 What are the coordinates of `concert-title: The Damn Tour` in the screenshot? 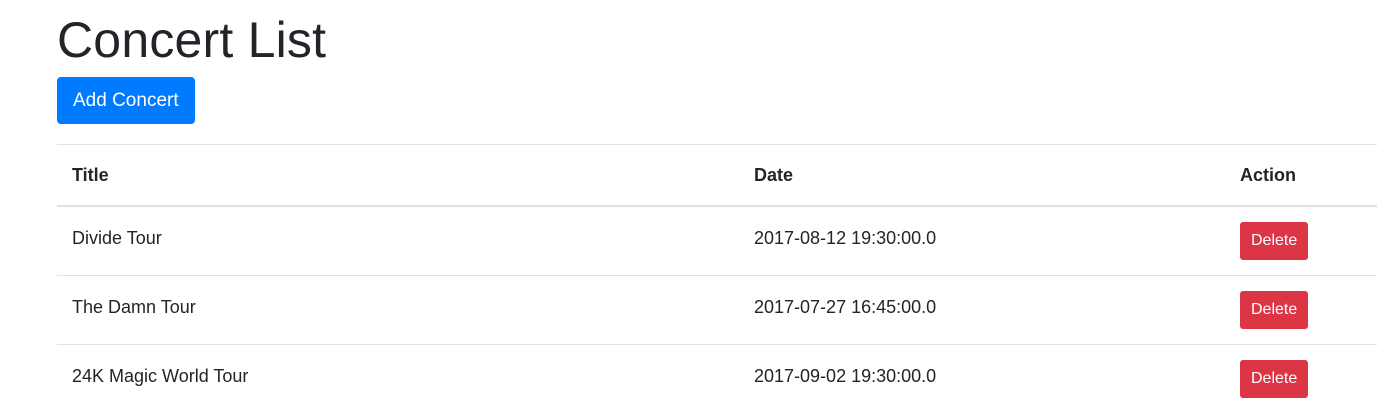 It's located at (134, 306).